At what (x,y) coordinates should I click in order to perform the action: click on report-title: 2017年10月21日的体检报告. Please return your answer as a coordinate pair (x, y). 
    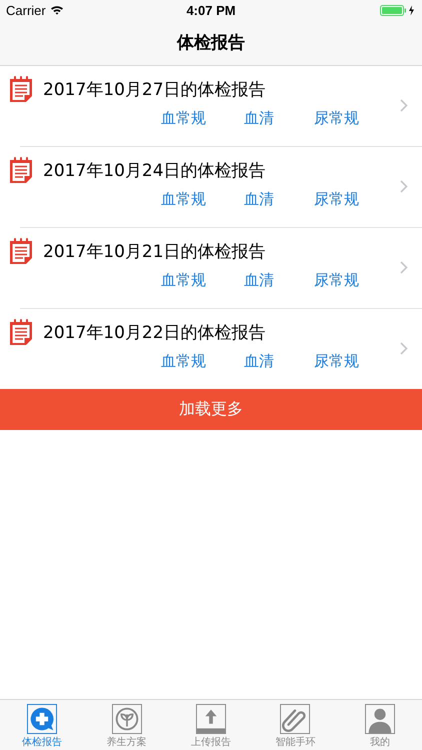
    Looking at the image, I should click on (154, 251).